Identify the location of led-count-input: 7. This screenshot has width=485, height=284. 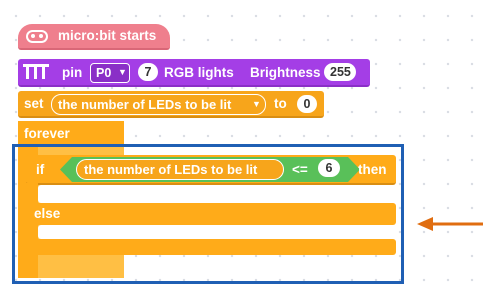
(148, 72).